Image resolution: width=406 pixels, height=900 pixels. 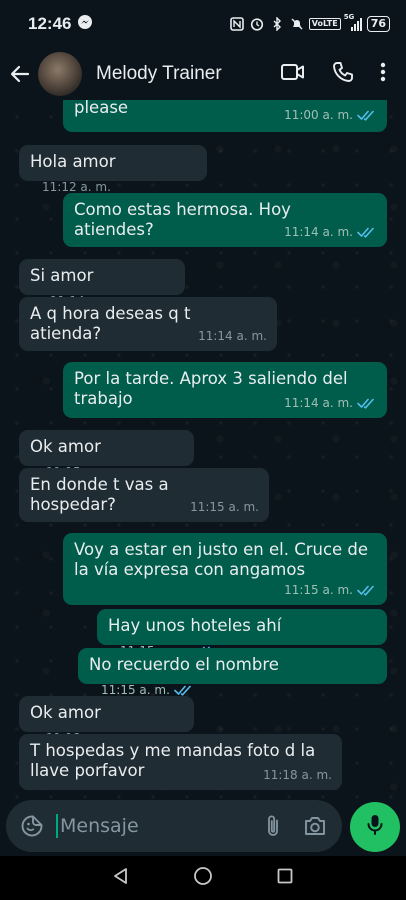 What do you see at coordinates (182, 219) in the screenshot?
I see `message-text: Como estas hermosa. Hoy atiendes?` at bounding box center [182, 219].